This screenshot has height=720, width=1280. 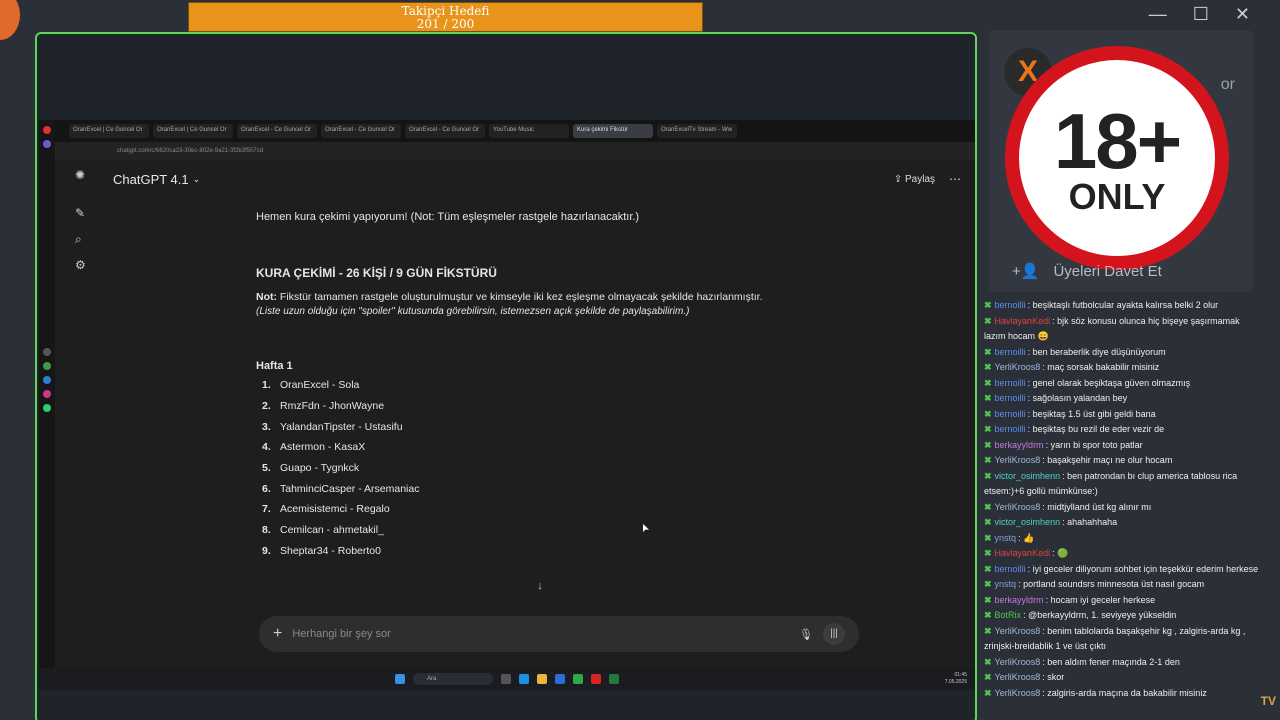 I want to click on chatgpt-logo-icon: ✺, so click(x=82, y=175).